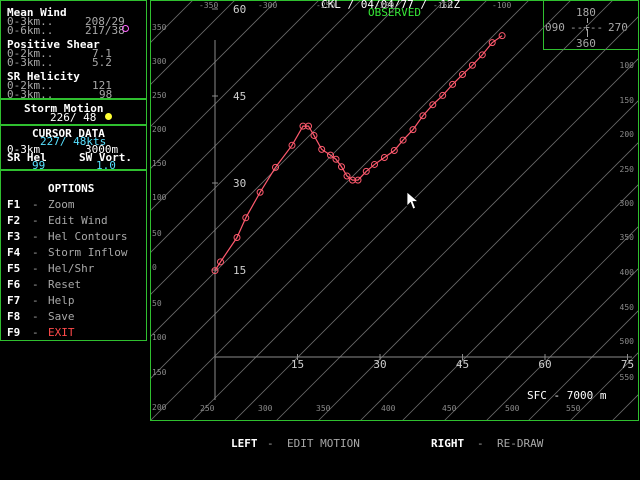 This screenshot has height=480, width=640. What do you see at coordinates (627, 100) in the screenshot?
I see `helicity-label-right: 150` at bounding box center [627, 100].